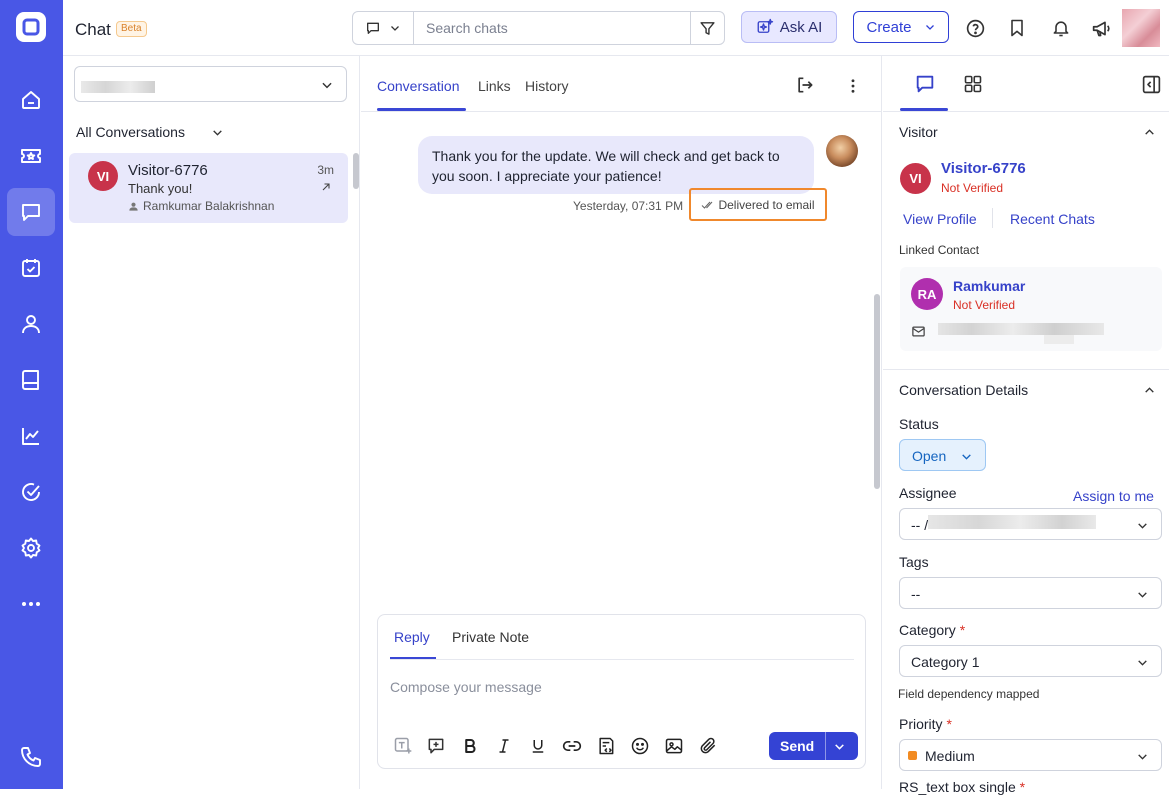 The image size is (1169, 795). Describe the element at coordinates (674, 746) in the screenshot. I see `image-icon` at that location.